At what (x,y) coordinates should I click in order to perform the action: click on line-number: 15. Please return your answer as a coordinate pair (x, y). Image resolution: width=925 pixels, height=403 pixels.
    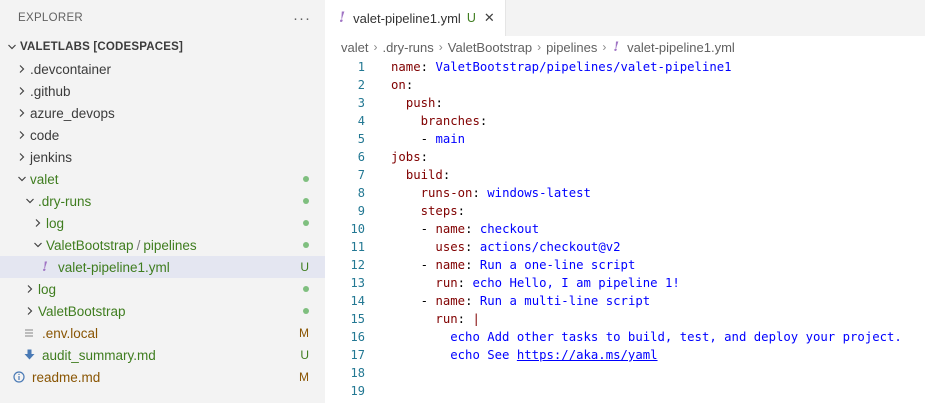
    Looking at the image, I should click on (357, 319).